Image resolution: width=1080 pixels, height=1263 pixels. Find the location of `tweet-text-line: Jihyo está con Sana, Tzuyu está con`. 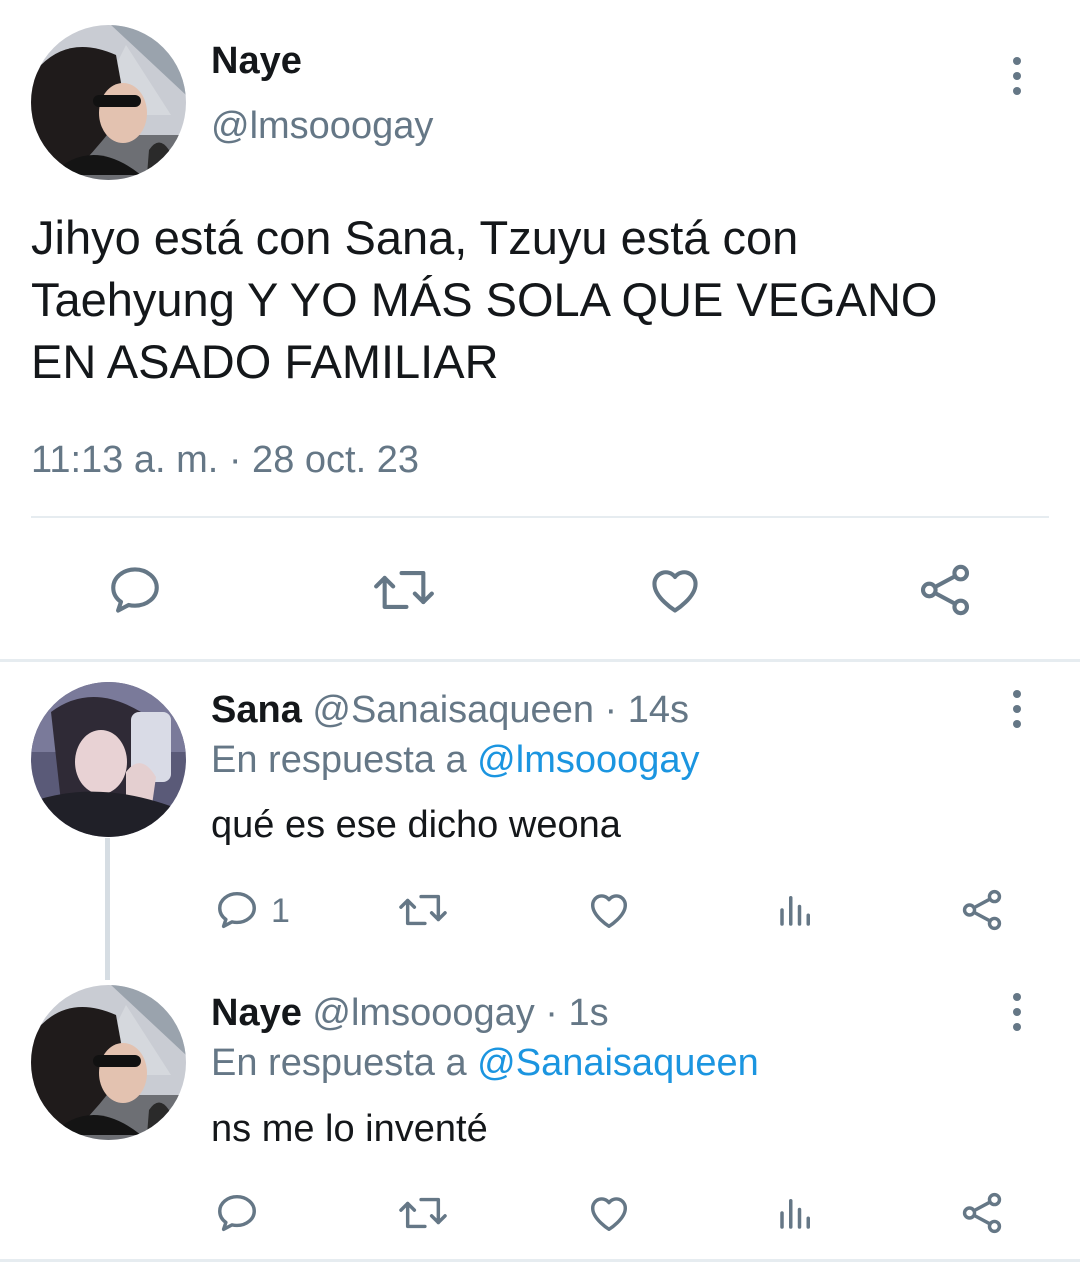

tweet-text-line: Jihyo está con Sana, Tzuyu está con is located at coordinates (415, 237).